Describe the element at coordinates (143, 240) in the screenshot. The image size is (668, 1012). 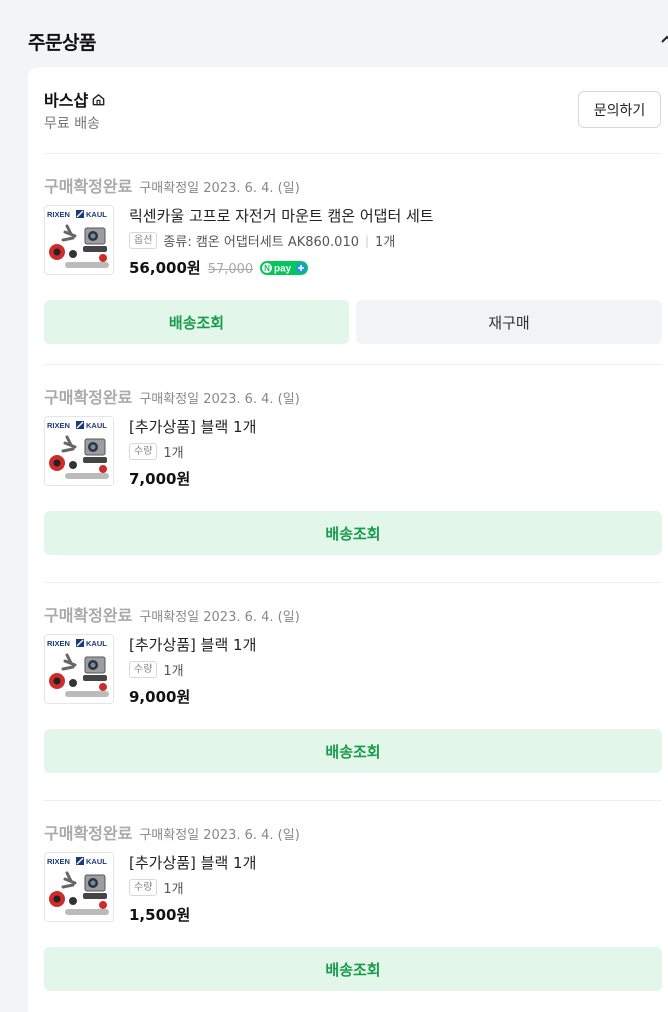
I see `option-tag: 옵션` at that location.